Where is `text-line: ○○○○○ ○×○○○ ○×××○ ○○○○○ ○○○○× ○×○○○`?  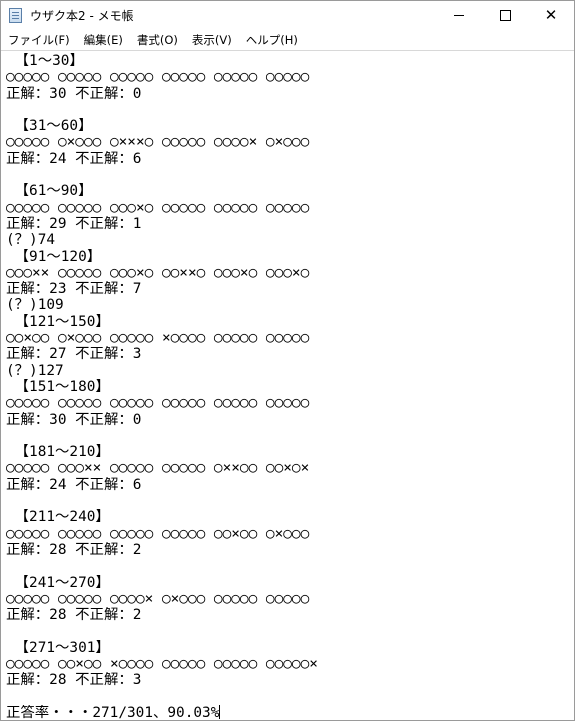 text-line: ○○○○○ ○×○○○ ○×××○ ○○○○○ ○○○○× ○×○○○ is located at coordinates (158, 142).